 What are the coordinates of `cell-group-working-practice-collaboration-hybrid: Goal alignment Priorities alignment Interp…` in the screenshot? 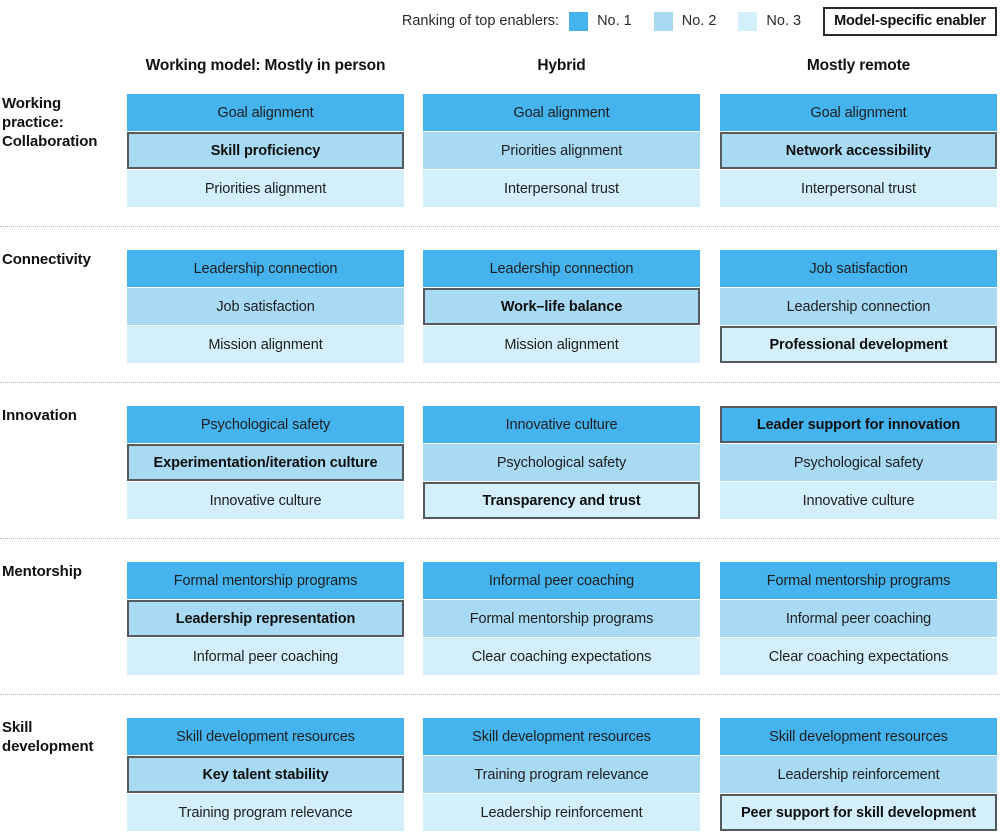 It's located at (561, 153).